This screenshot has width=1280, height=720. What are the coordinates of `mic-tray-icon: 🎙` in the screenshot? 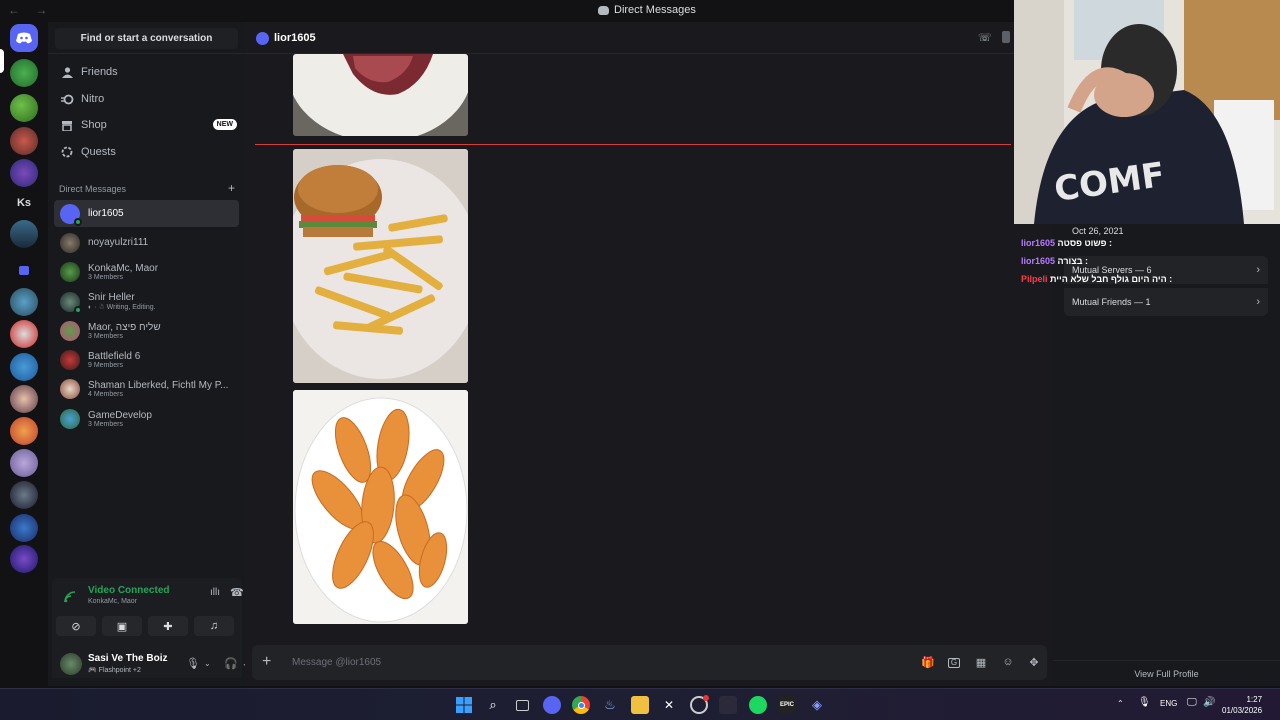 It's located at (1144, 702).